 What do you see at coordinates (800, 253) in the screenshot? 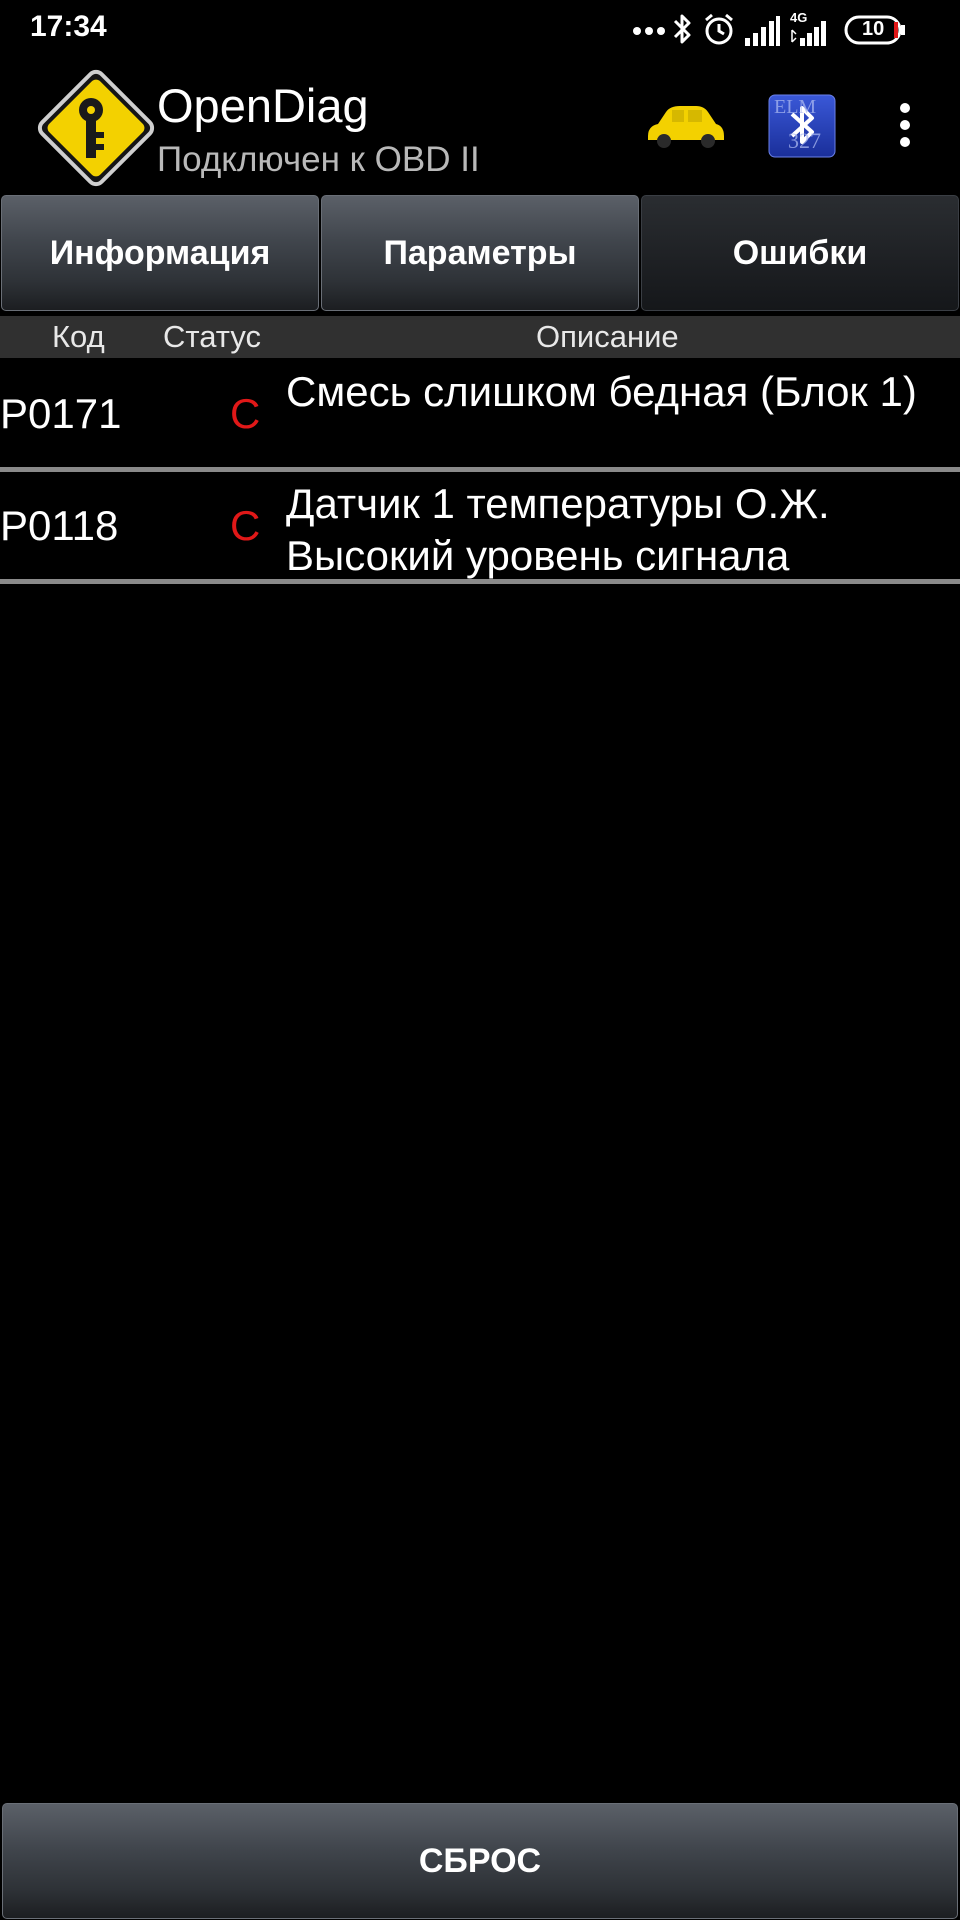
I see `tab-errors: Ошибки` at bounding box center [800, 253].